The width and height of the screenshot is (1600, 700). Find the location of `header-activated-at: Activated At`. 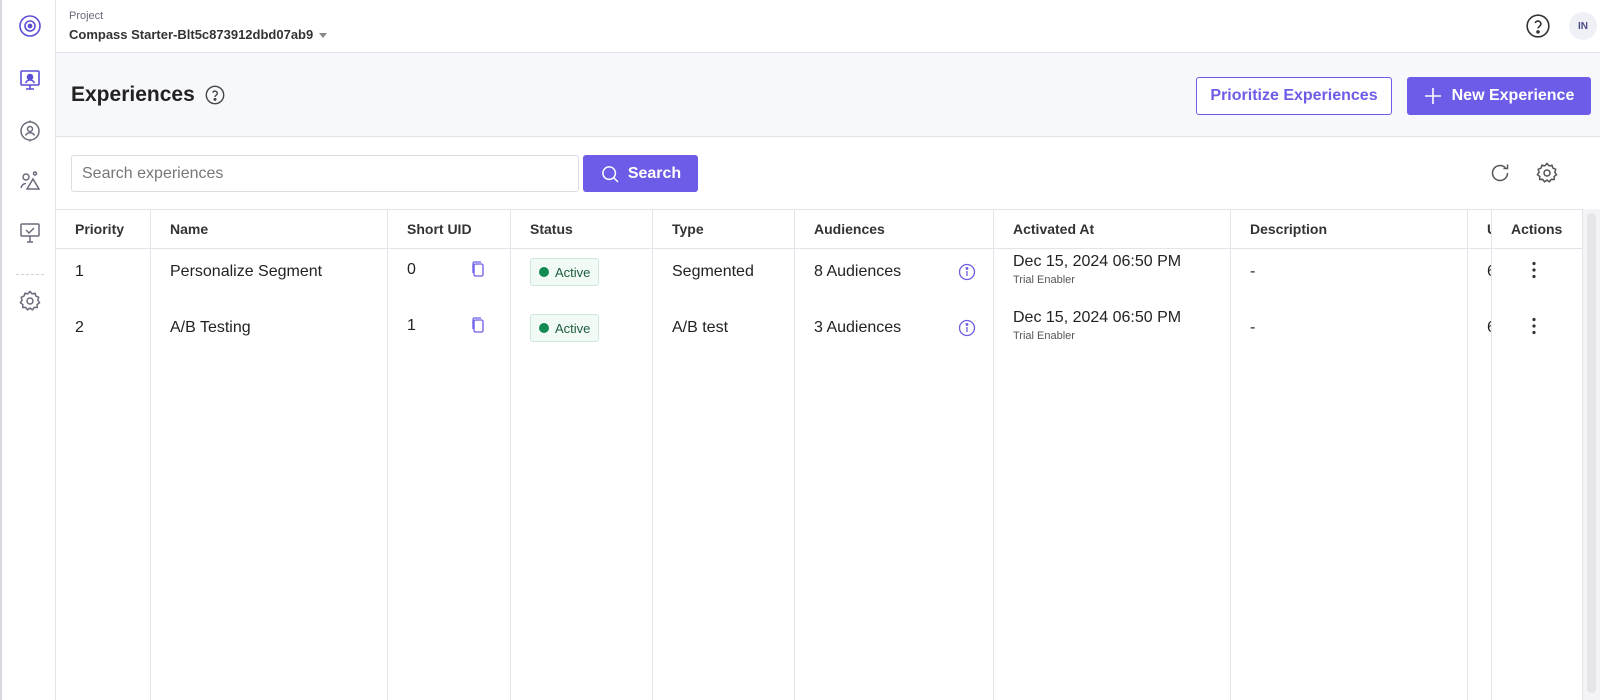

header-activated-at: Activated At is located at coordinates (1053, 229).